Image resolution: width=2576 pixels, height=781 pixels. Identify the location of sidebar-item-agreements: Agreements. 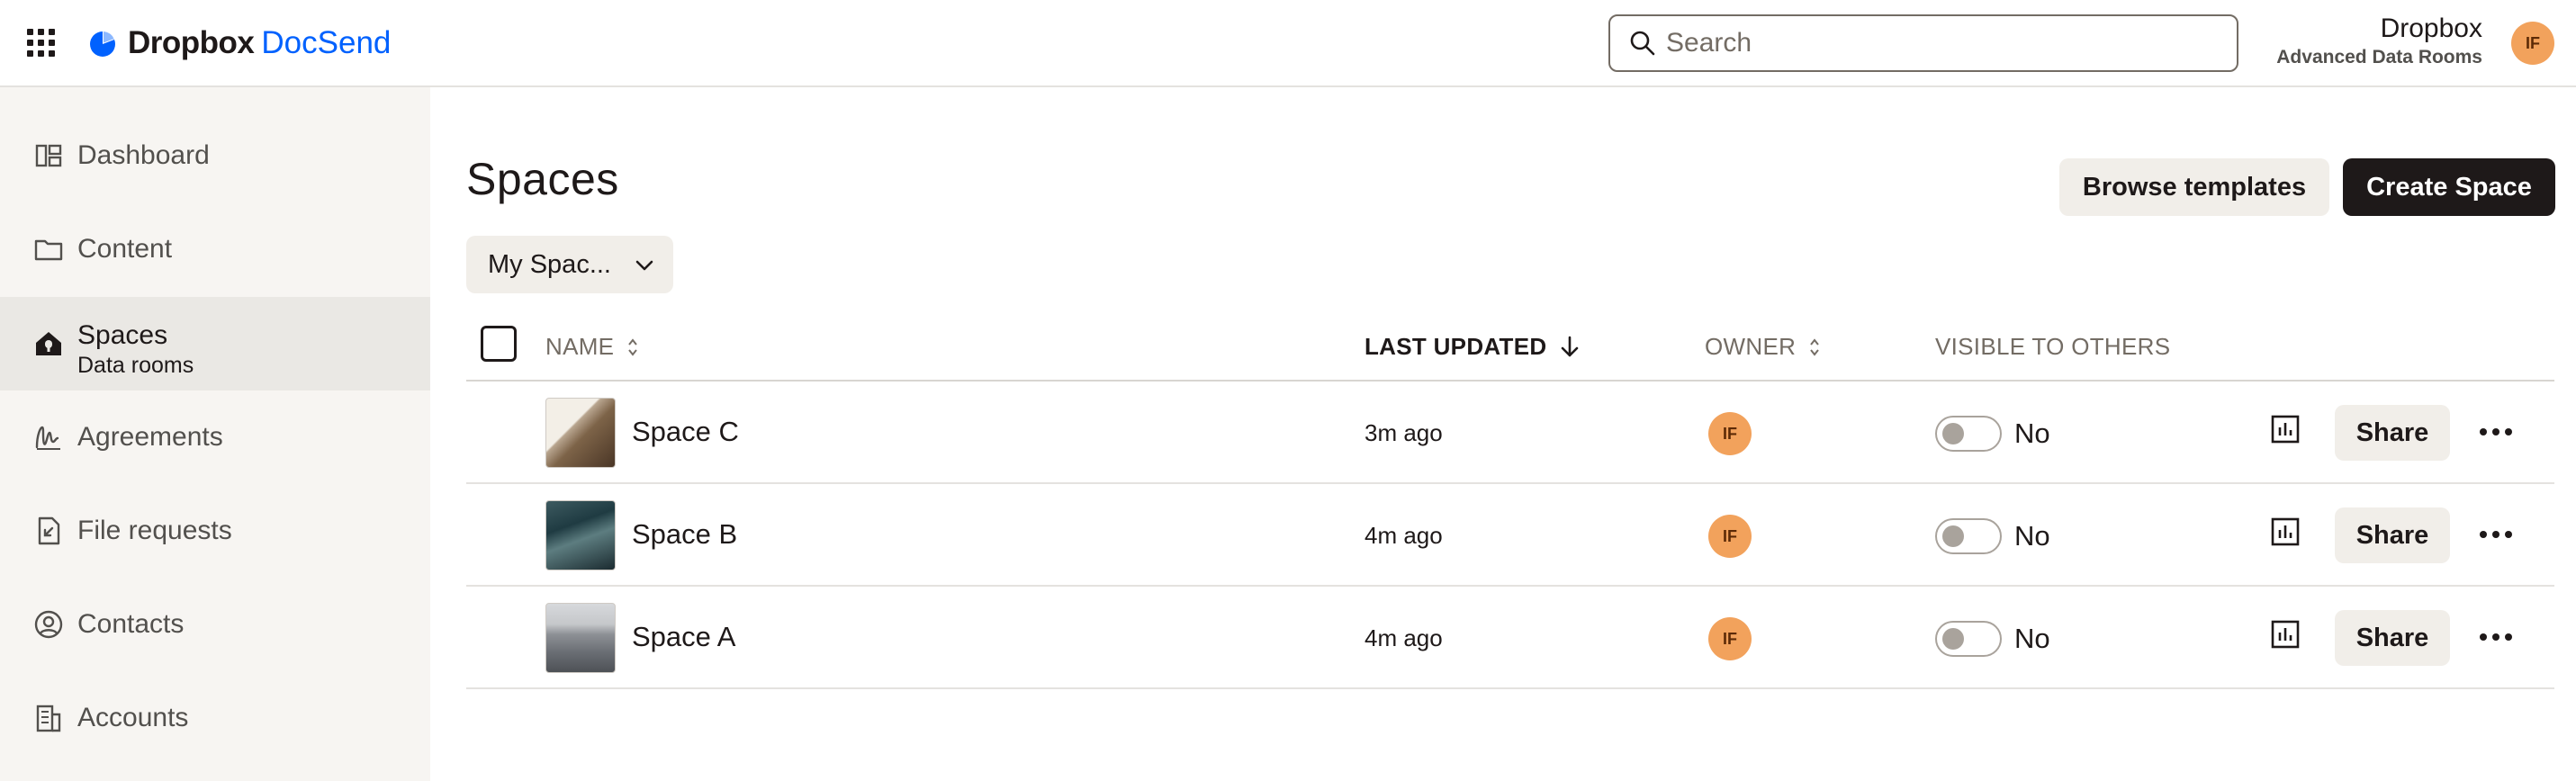
(215, 437).